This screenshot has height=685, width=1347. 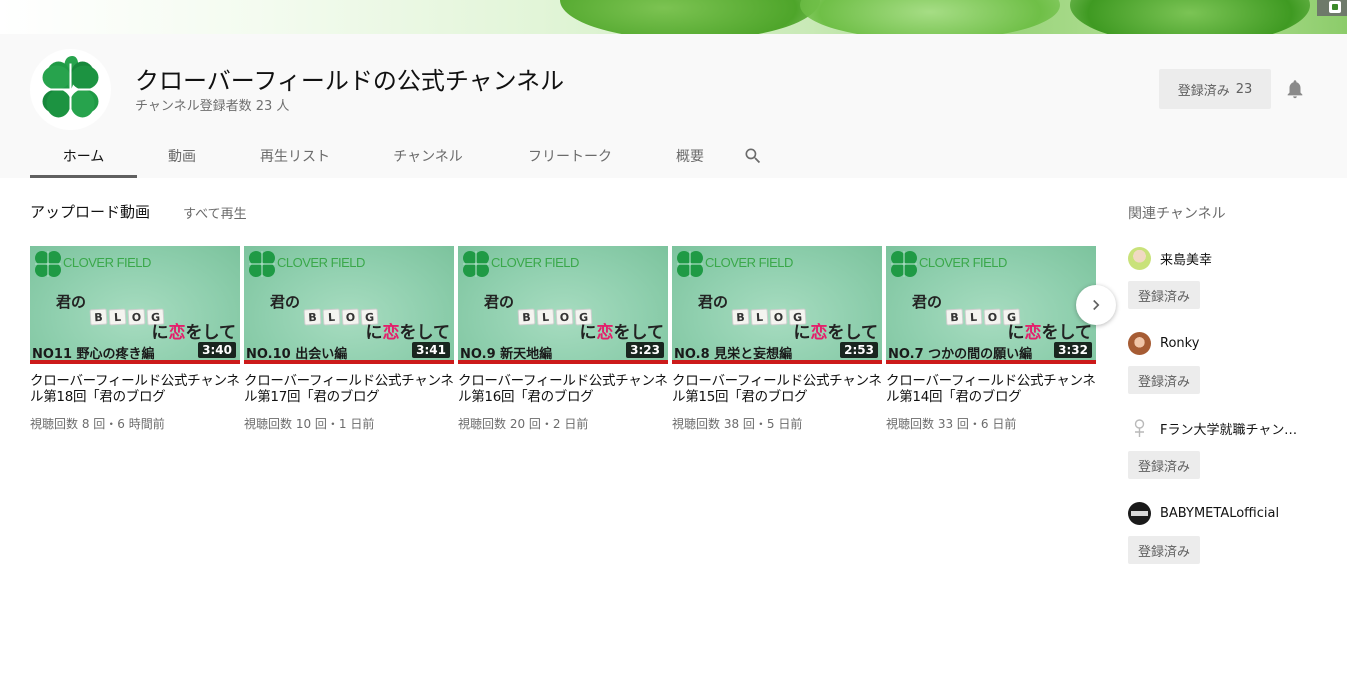 I want to click on video-thumbnail: CLOVER FIELD 君の B L O G に恋をして NO11 野心の疼き編 3:40, so click(x=135, y=305).